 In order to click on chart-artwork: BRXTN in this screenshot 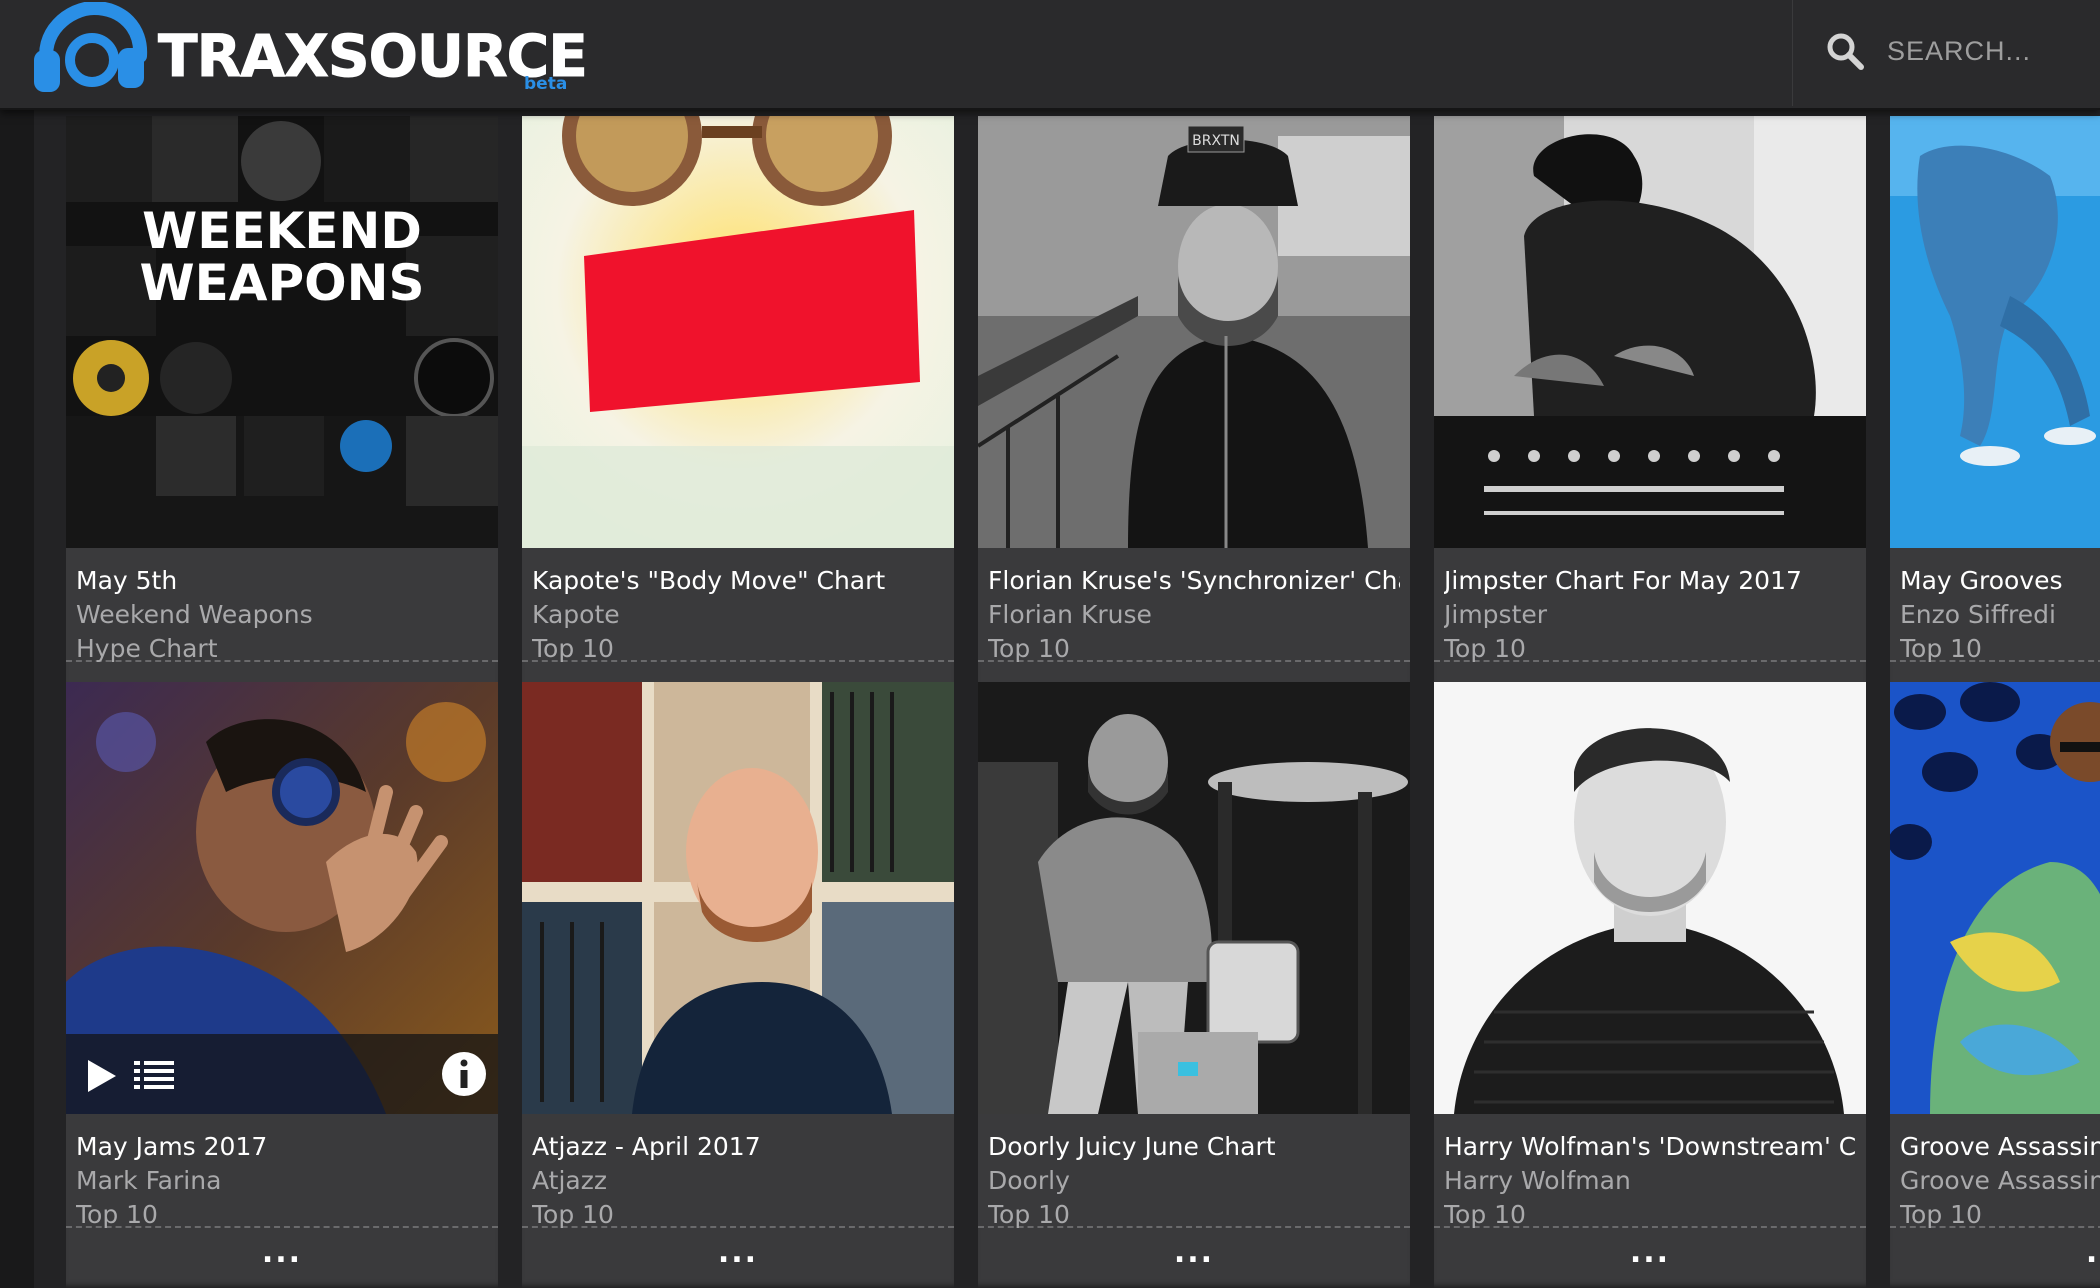, I will do `click(1194, 332)`.